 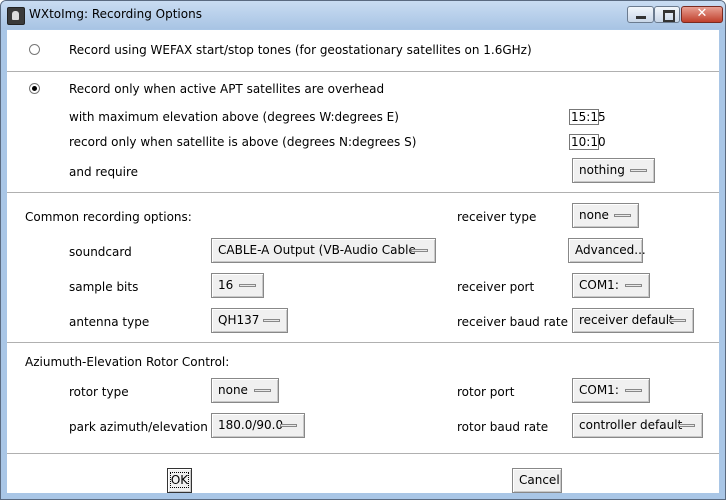 What do you see at coordinates (641, 17) in the screenshot?
I see `minimize-icon` at bounding box center [641, 17].